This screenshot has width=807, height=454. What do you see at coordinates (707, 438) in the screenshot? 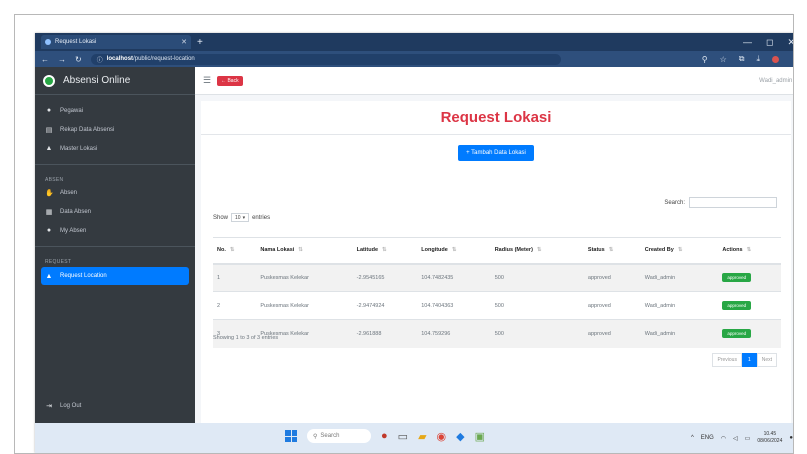
I see `lang-indicator: ENG` at bounding box center [707, 438].